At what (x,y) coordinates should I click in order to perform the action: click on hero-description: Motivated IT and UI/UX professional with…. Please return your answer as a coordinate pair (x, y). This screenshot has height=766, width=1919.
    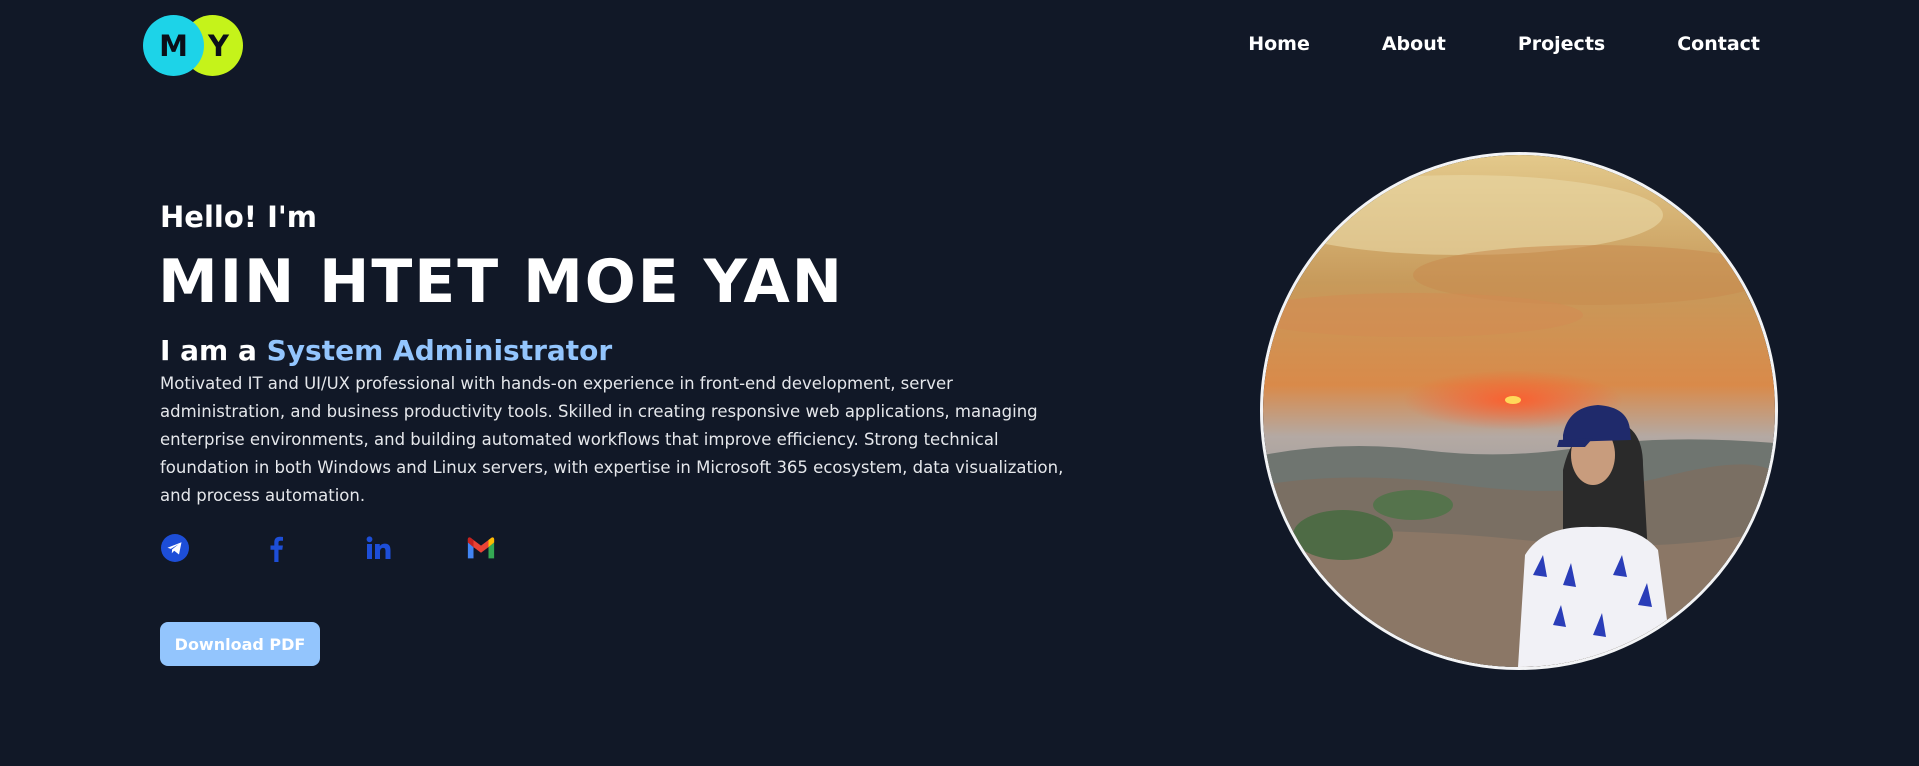
    Looking at the image, I should click on (612, 439).